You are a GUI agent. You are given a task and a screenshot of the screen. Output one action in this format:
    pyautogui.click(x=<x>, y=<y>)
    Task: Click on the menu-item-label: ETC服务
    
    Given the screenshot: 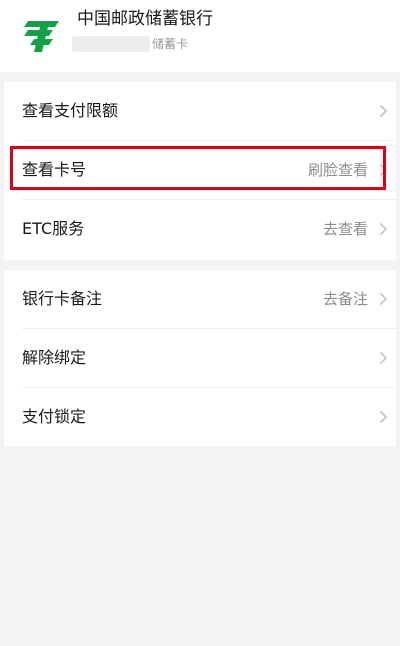 What is the action you would take?
    pyautogui.click(x=53, y=228)
    